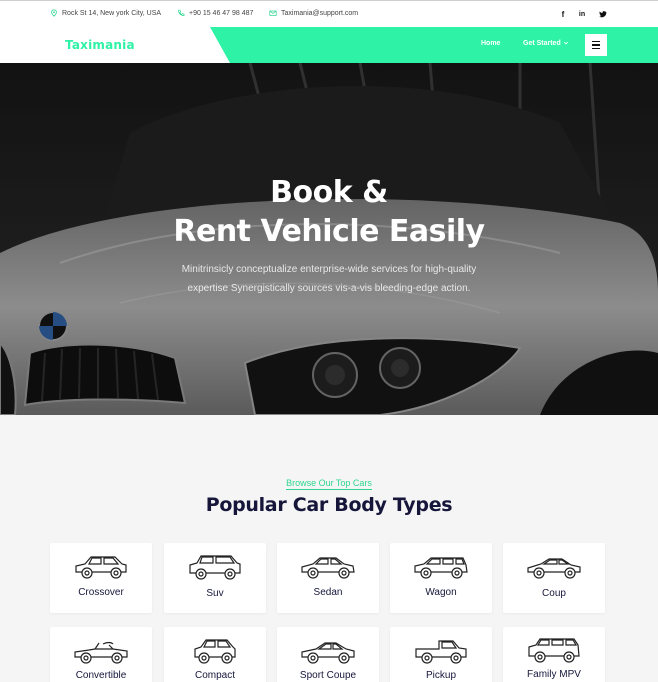 The image size is (658, 682). I want to click on car-type-card-crossover: Crossover, so click(101, 578).